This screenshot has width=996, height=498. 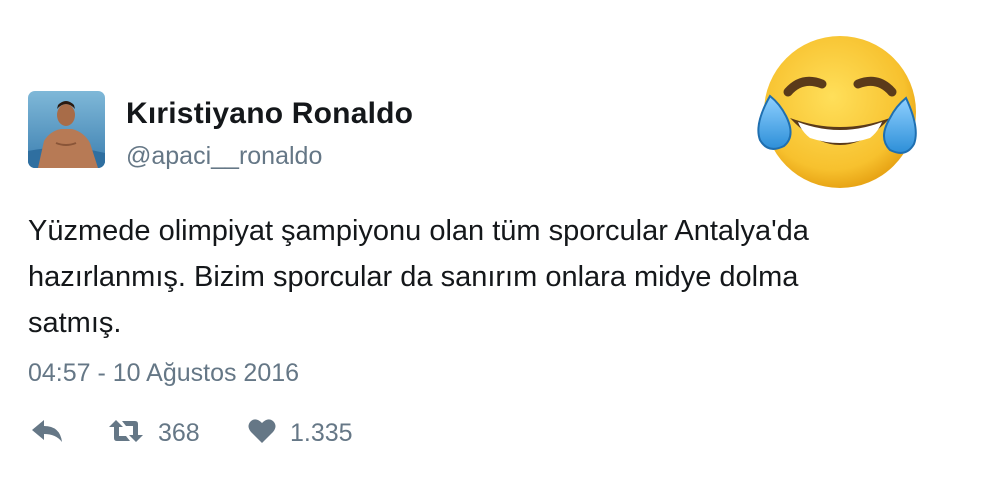 What do you see at coordinates (75, 323) in the screenshot?
I see `tweet-text-line: satmış.` at bounding box center [75, 323].